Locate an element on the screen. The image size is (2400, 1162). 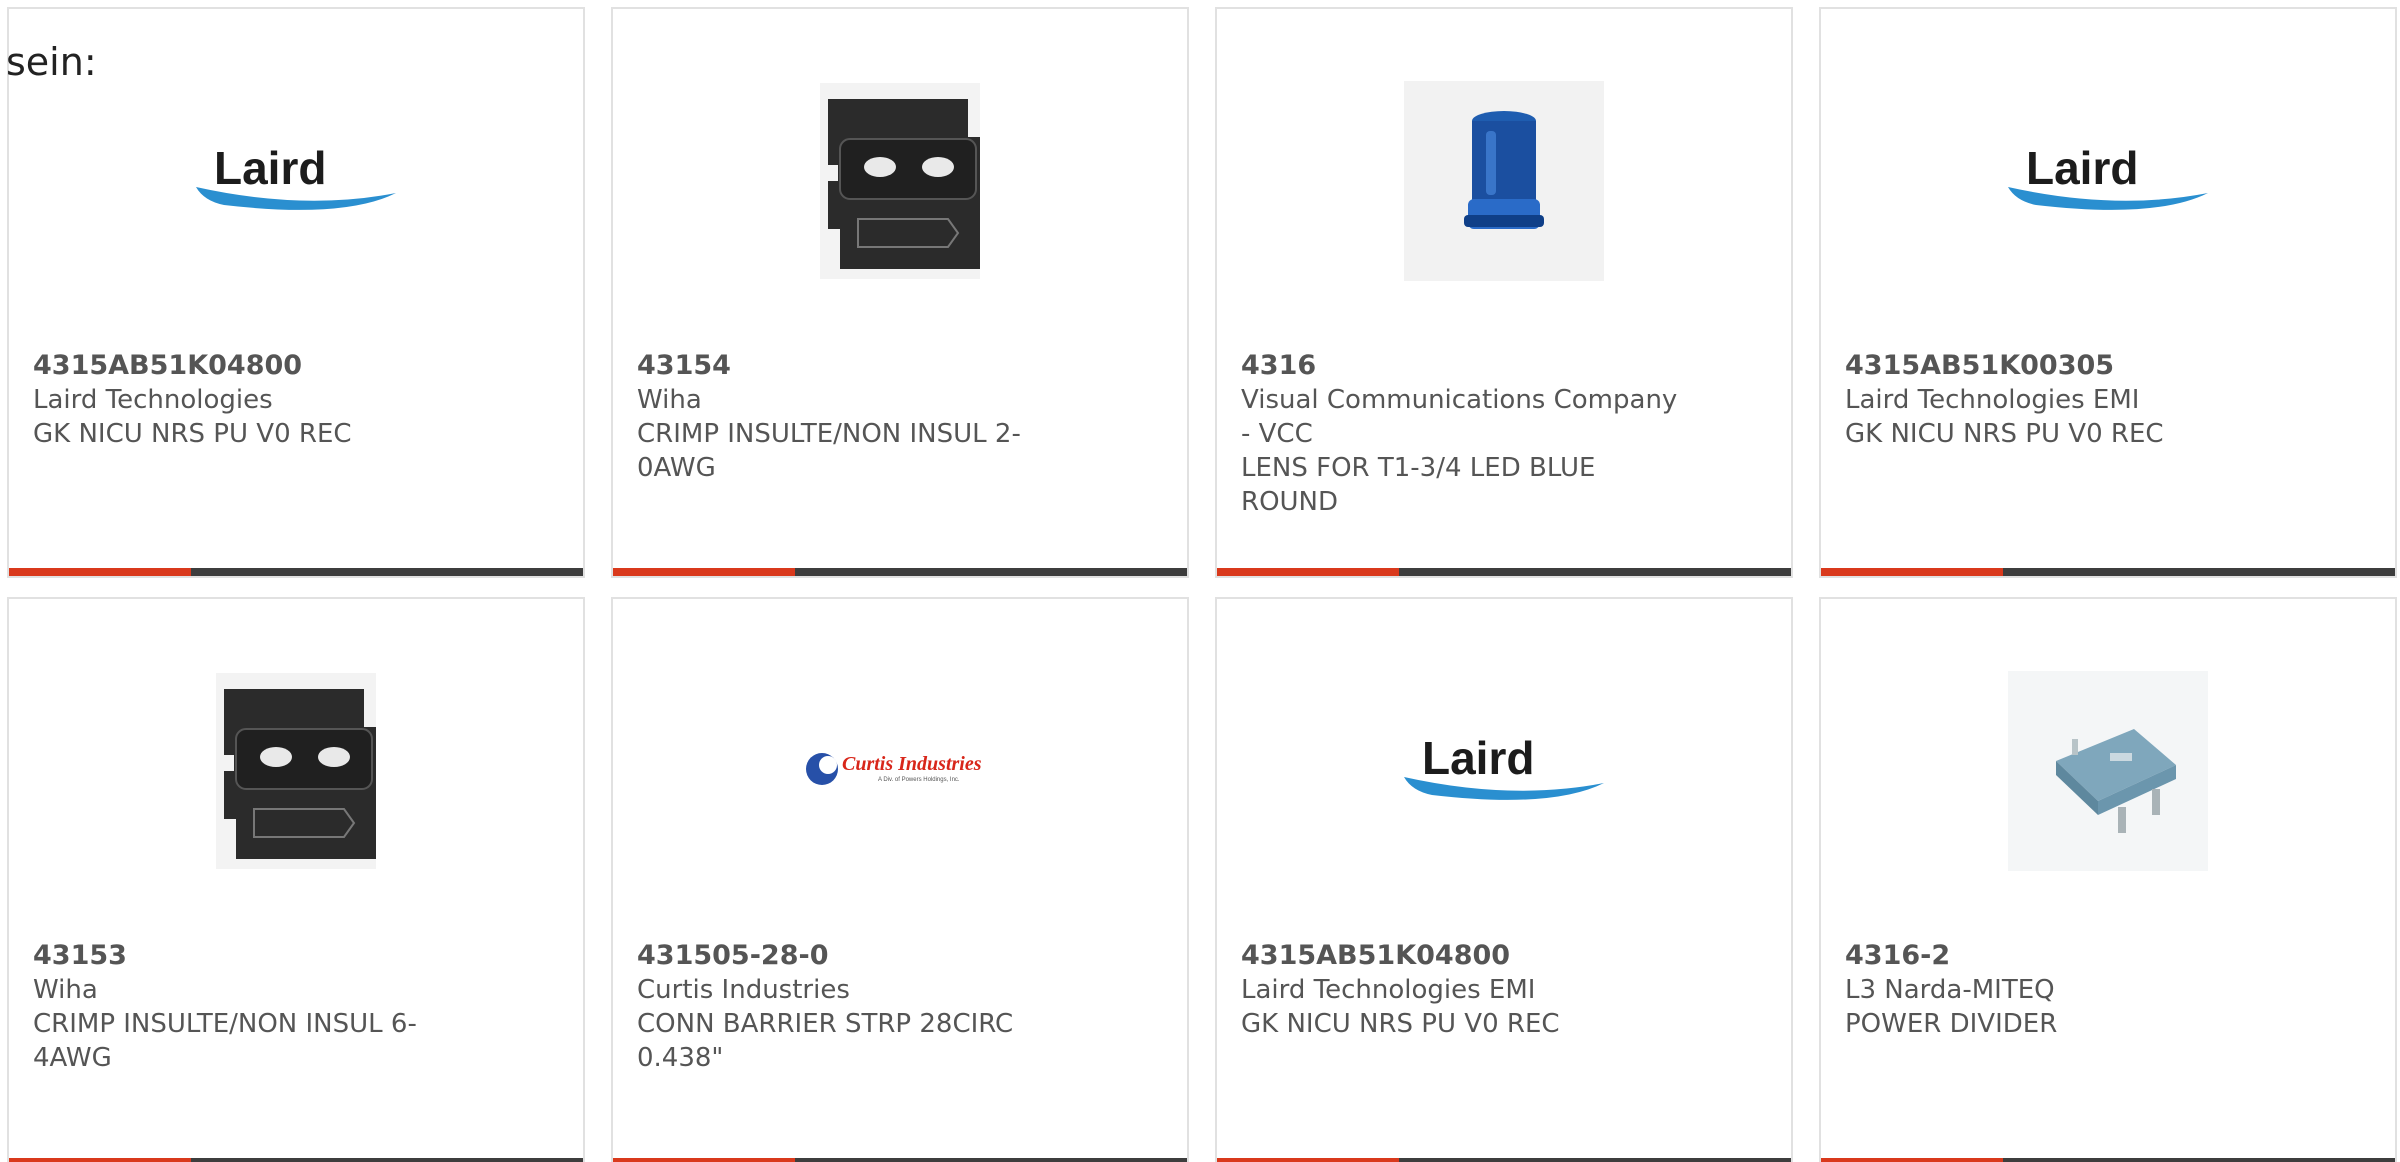
part-number-link: 43153 is located at coordinates (253, 956).